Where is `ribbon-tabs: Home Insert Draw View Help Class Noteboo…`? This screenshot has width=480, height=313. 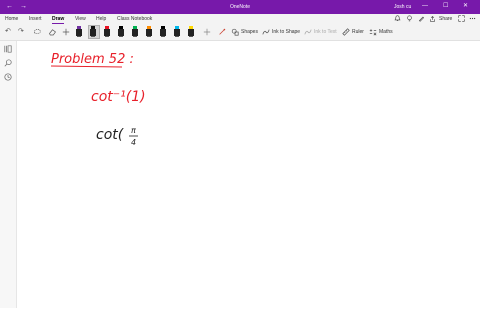 ribbon-tabs: Home Insert Draw View Help Class Noteboo… is located at coordinates (240, 19).